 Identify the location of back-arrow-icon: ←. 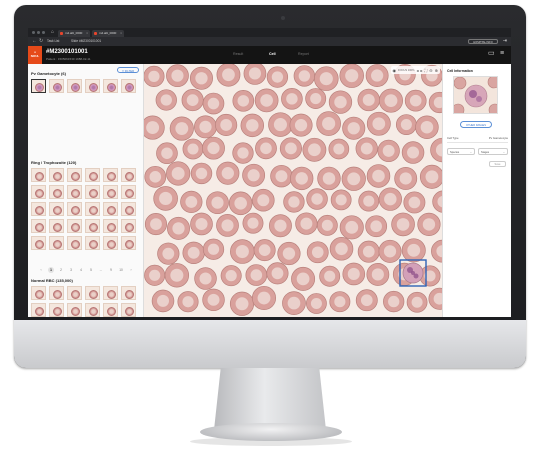
(34, 41).